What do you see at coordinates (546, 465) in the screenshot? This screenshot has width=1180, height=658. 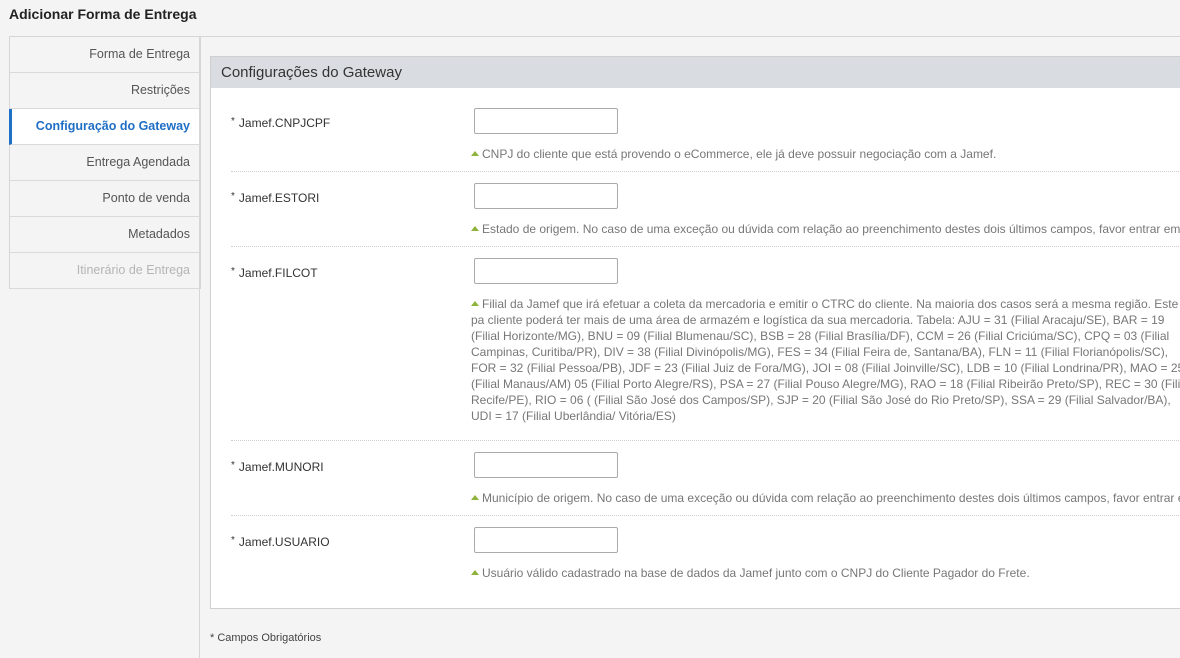 I see `munori-input` at bounding box center [546, 465].